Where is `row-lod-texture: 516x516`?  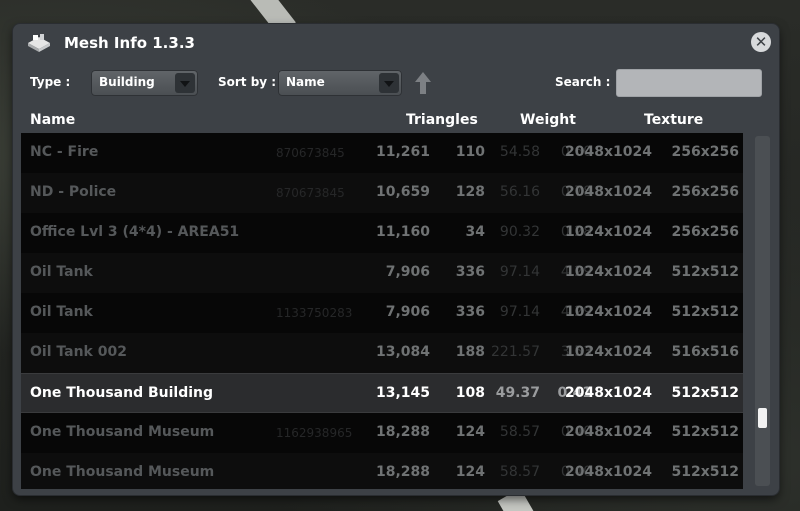
row-lod-texture: 516x516 is located at coordinates (705, 352).